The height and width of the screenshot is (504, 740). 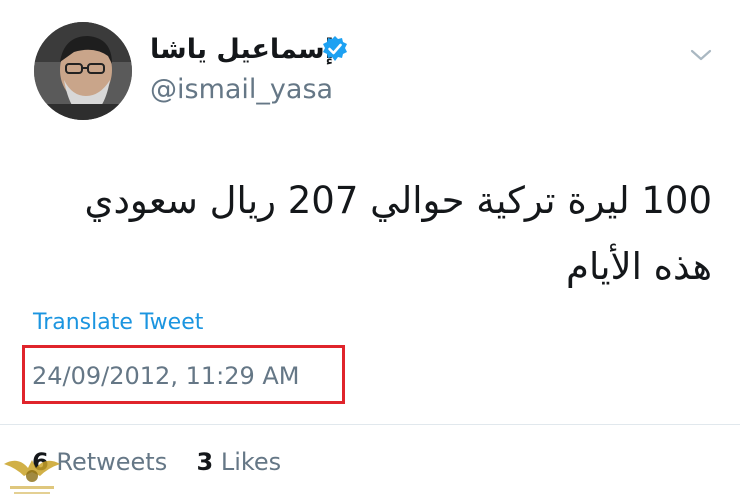 What do you see at coordinates (32, 477) in the screenshot?
I see `watermark-logo` at bounding box center [32, 477].